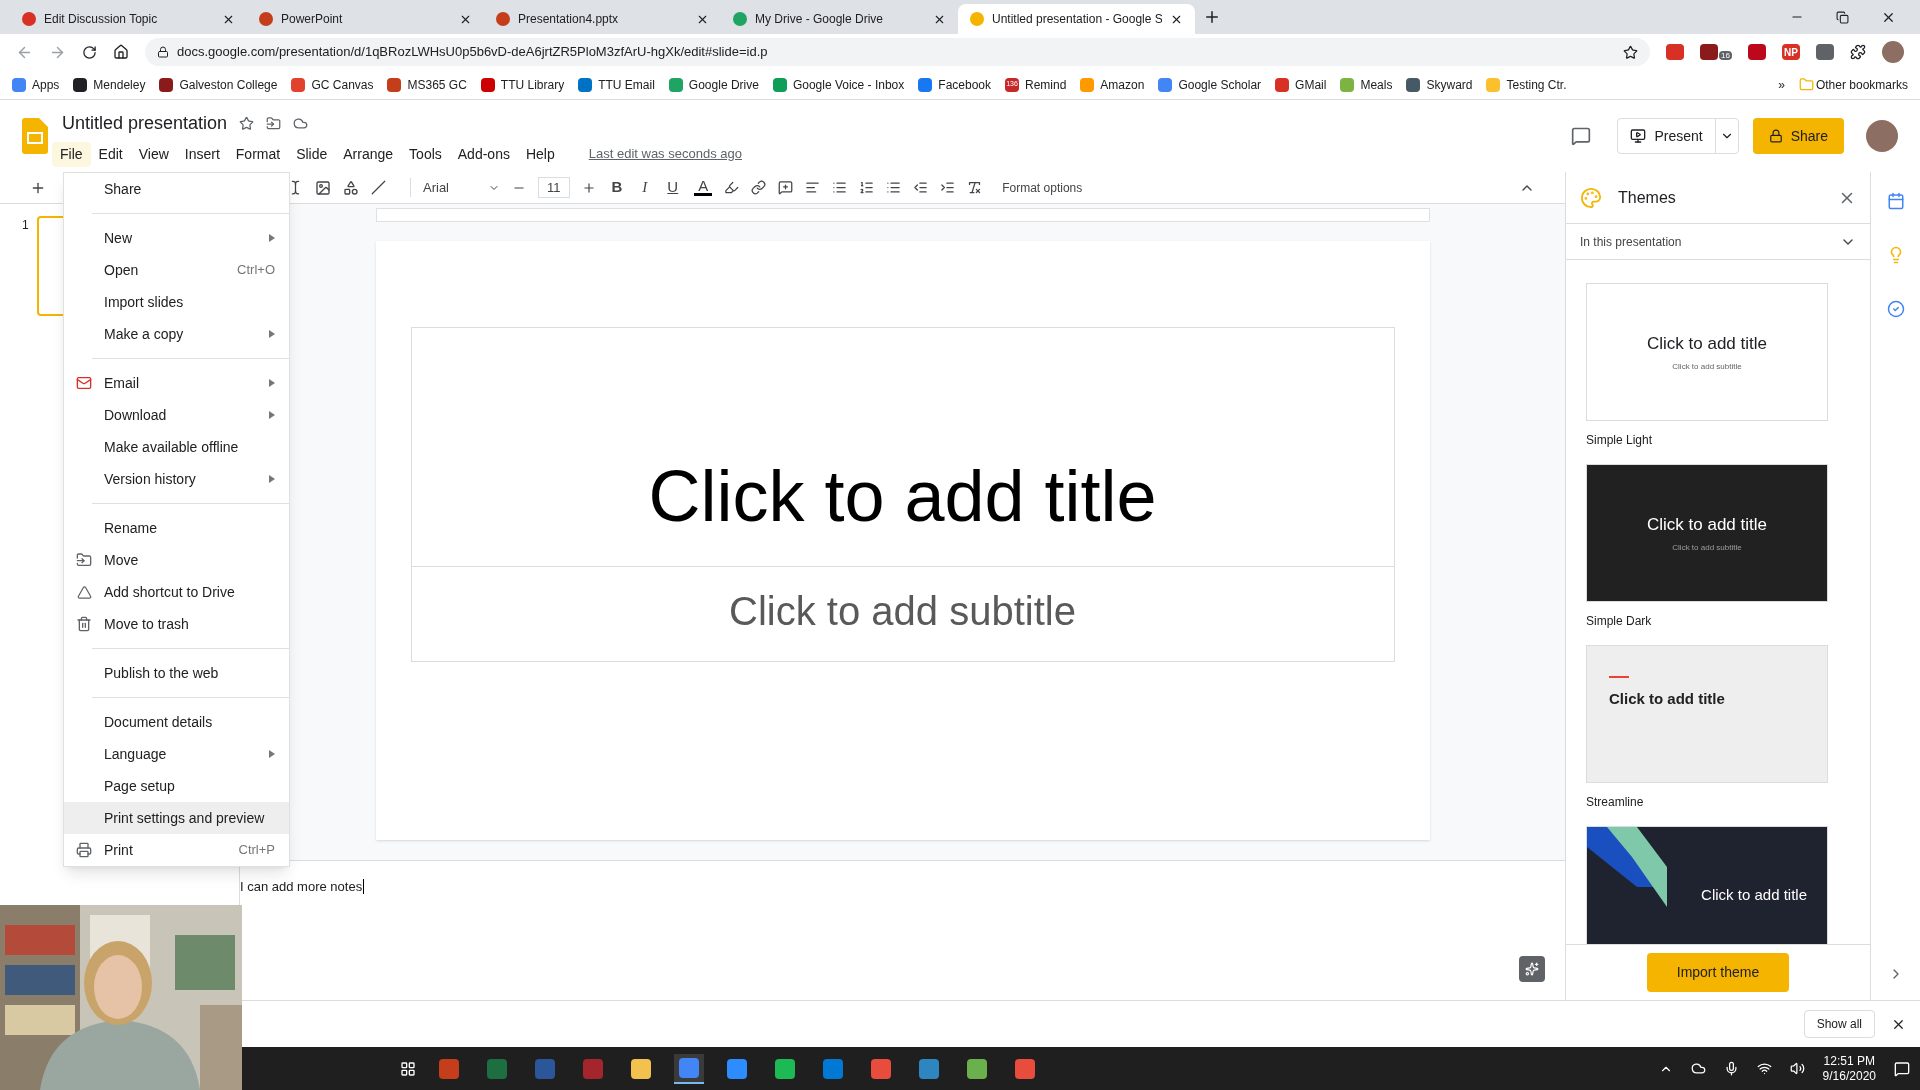 This screenshot has width=1920, height=1090. I want to click on menu-option: Language, so click(176, 754).